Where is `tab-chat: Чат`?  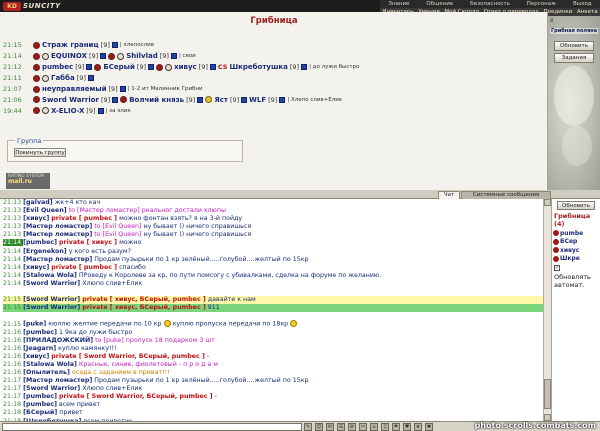 tab-chat: Чат is located at coordinates (449, 195).